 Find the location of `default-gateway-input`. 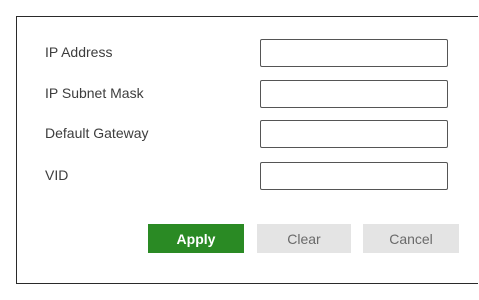

default-gateway-input is located at coordinates (354, 134).